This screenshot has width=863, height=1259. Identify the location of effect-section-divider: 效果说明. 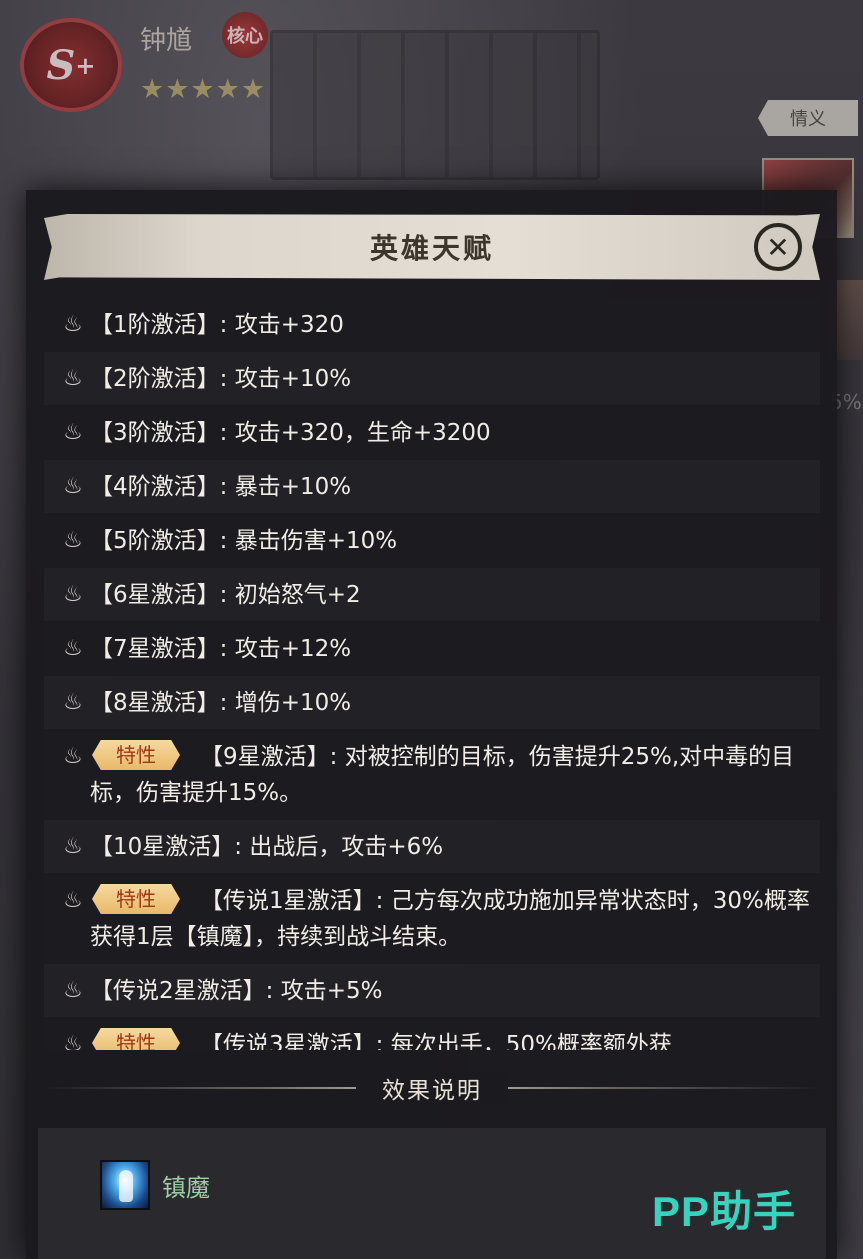
(432, 1088).